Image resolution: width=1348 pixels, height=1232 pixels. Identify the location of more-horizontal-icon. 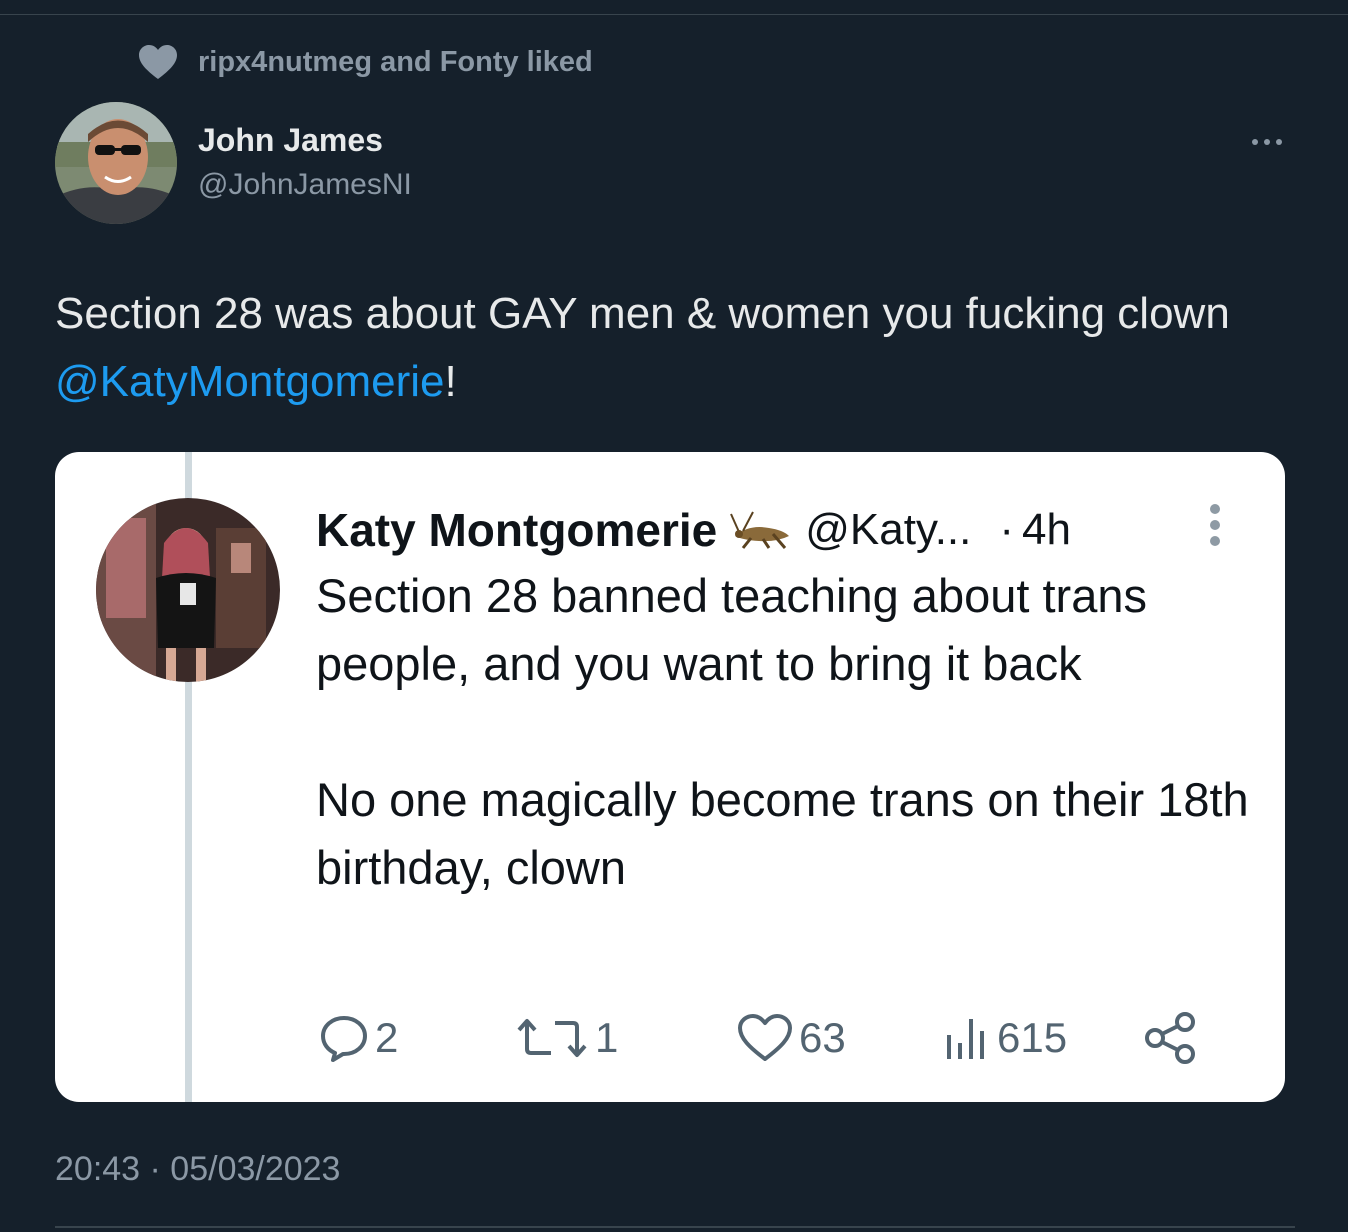
(1267, 142).